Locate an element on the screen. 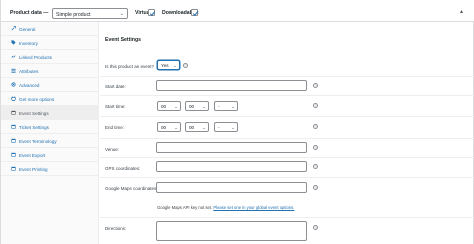  venue-input is located at coordinates (231, 147).